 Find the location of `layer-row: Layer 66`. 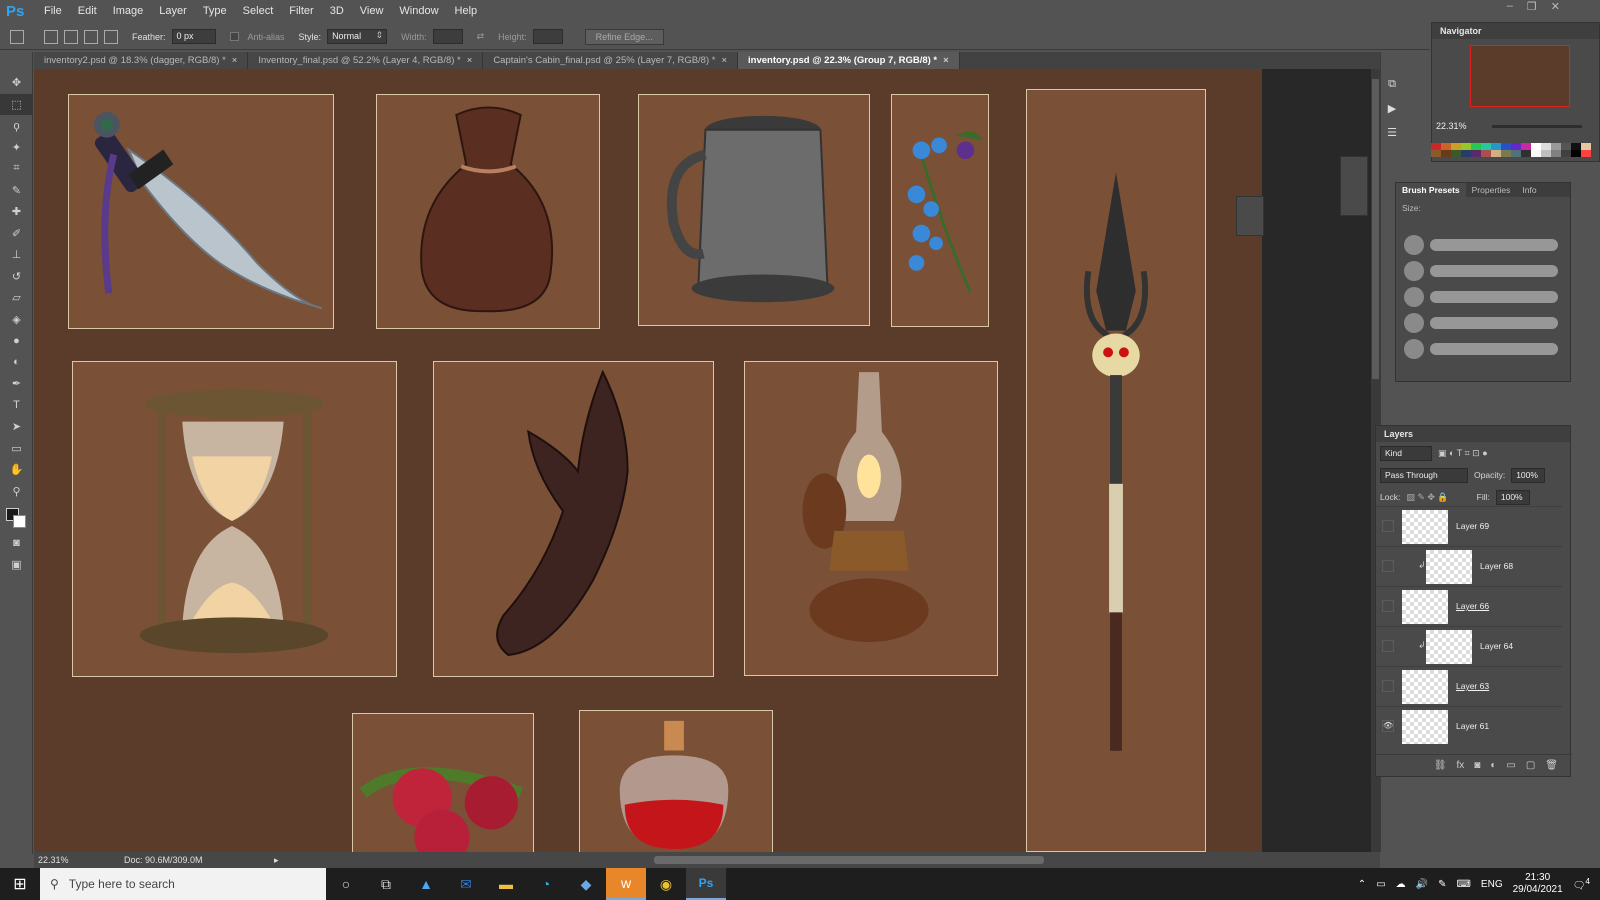

layer-row: Layer 66 is located at coordinates (1469, 606).